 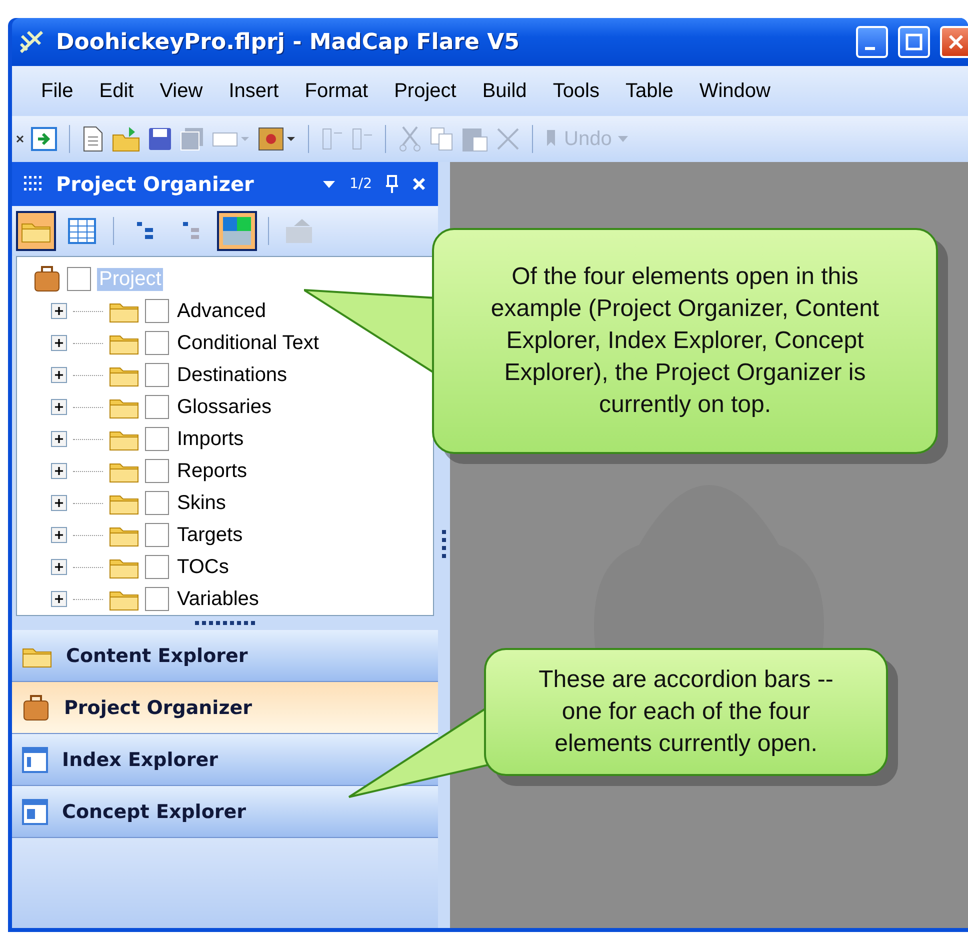 I want to click on window-title: DoohickeyPro.flprj - MadCap Flare V5, so click(x=288, y=42).